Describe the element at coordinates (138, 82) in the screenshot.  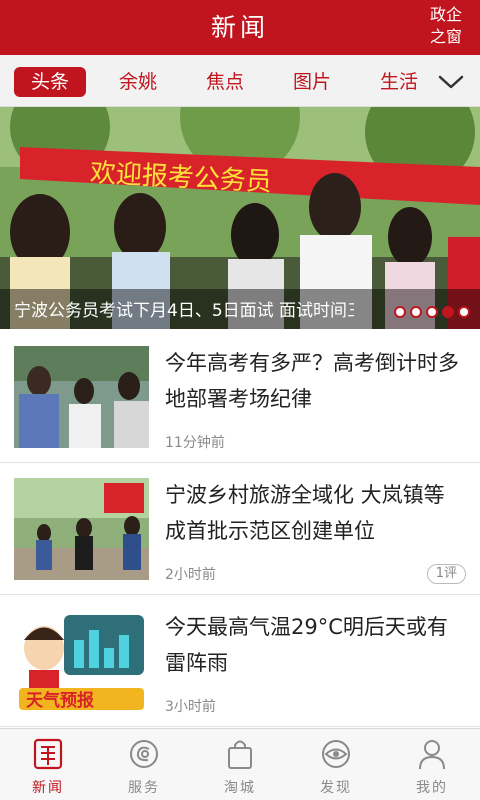
I see `tab-yuyao: 余姚` at that location.